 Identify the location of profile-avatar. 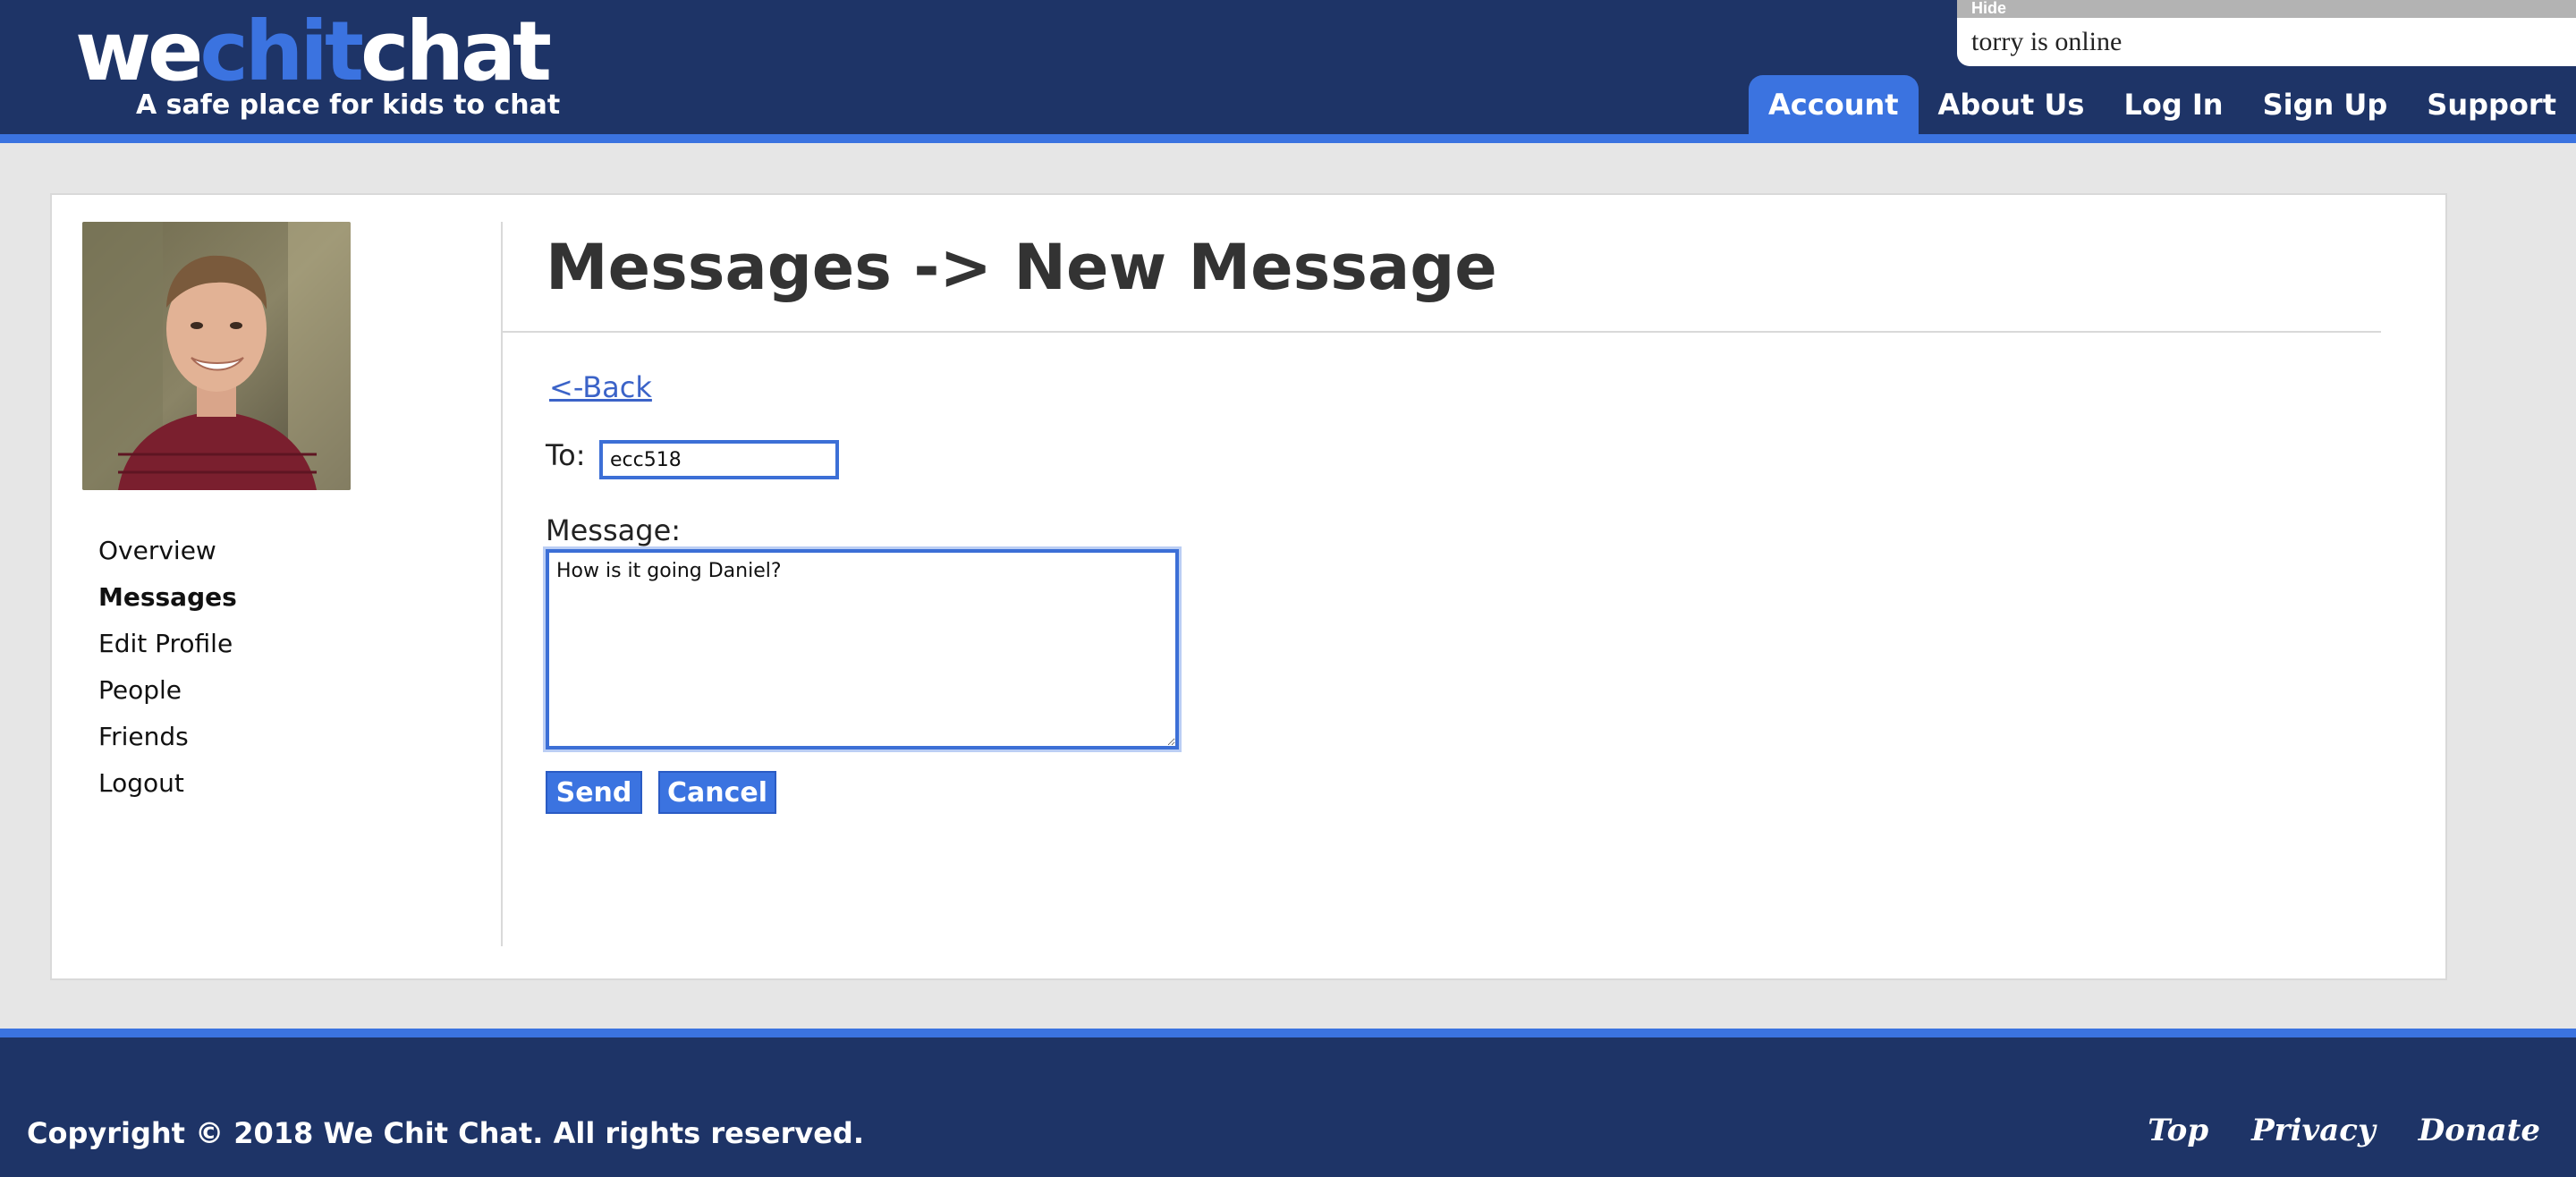
(216, 356).